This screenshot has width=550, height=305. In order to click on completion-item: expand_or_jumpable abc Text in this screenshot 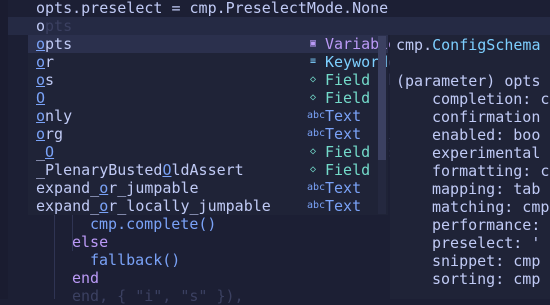, I will do `click(208, 188)`.